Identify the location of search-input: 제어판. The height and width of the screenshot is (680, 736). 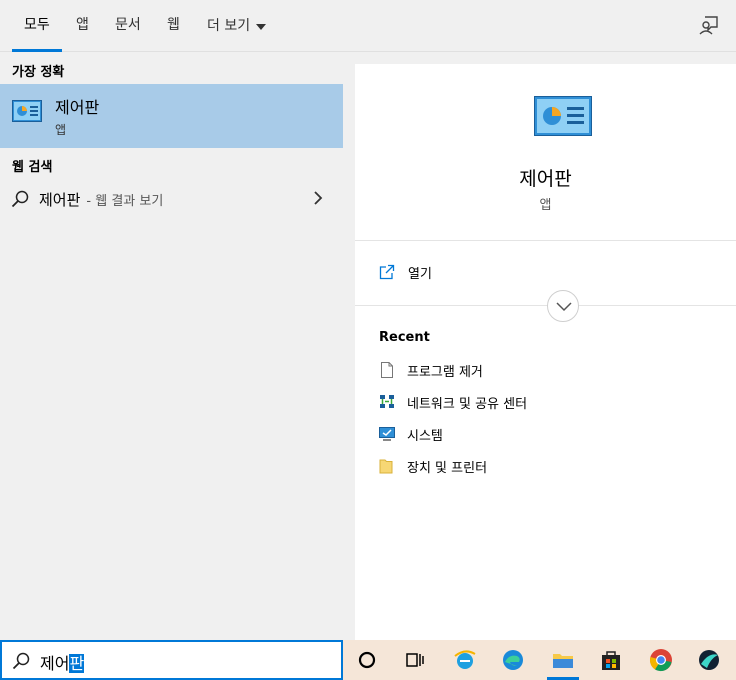
(62, 662).